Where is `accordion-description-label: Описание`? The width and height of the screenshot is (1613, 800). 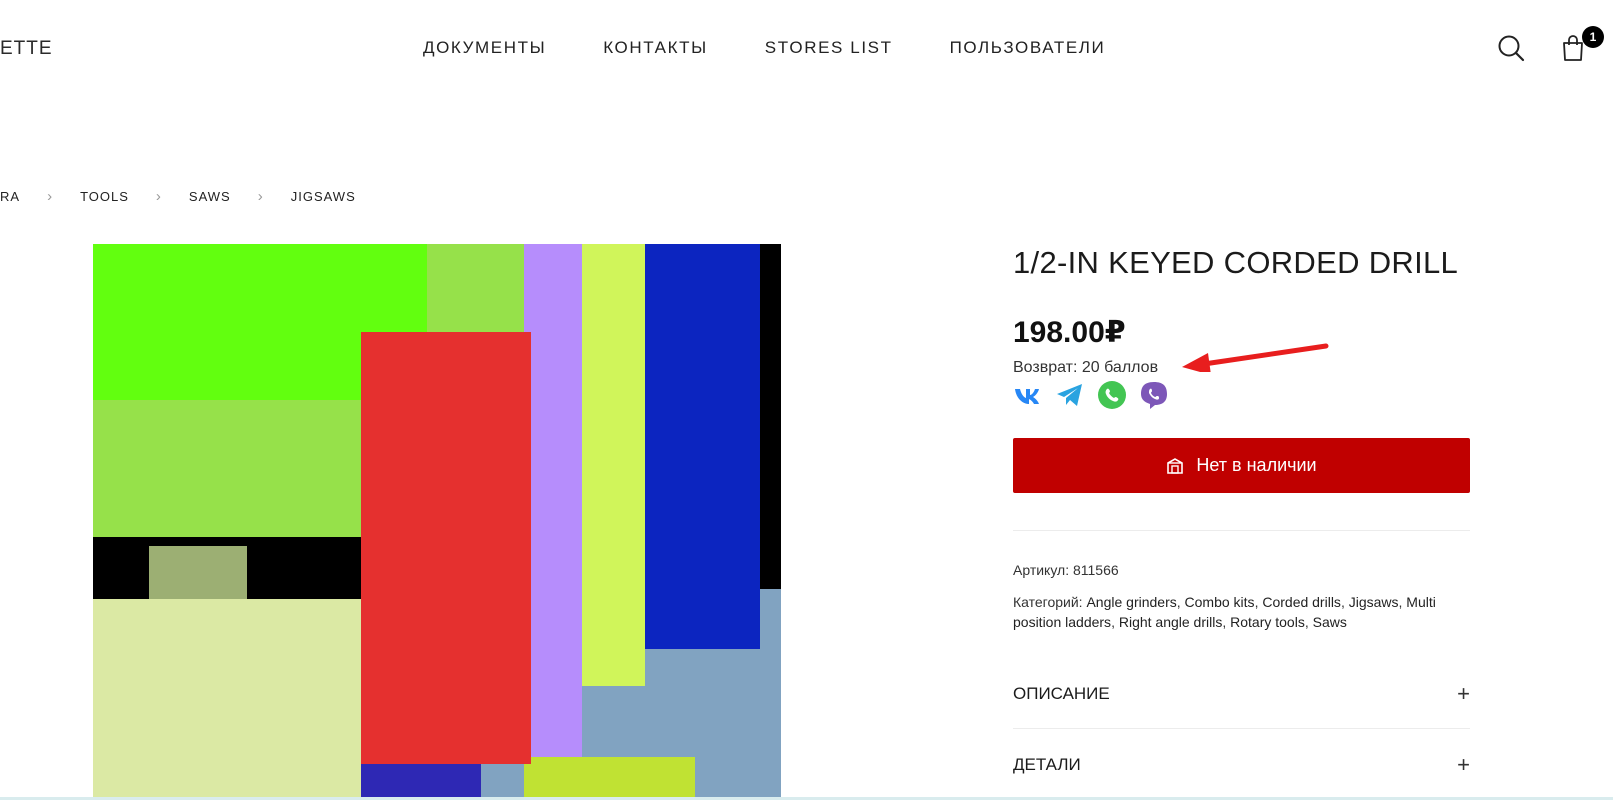
accordion-description-label: Описание is located at coordinates (1061, 693).